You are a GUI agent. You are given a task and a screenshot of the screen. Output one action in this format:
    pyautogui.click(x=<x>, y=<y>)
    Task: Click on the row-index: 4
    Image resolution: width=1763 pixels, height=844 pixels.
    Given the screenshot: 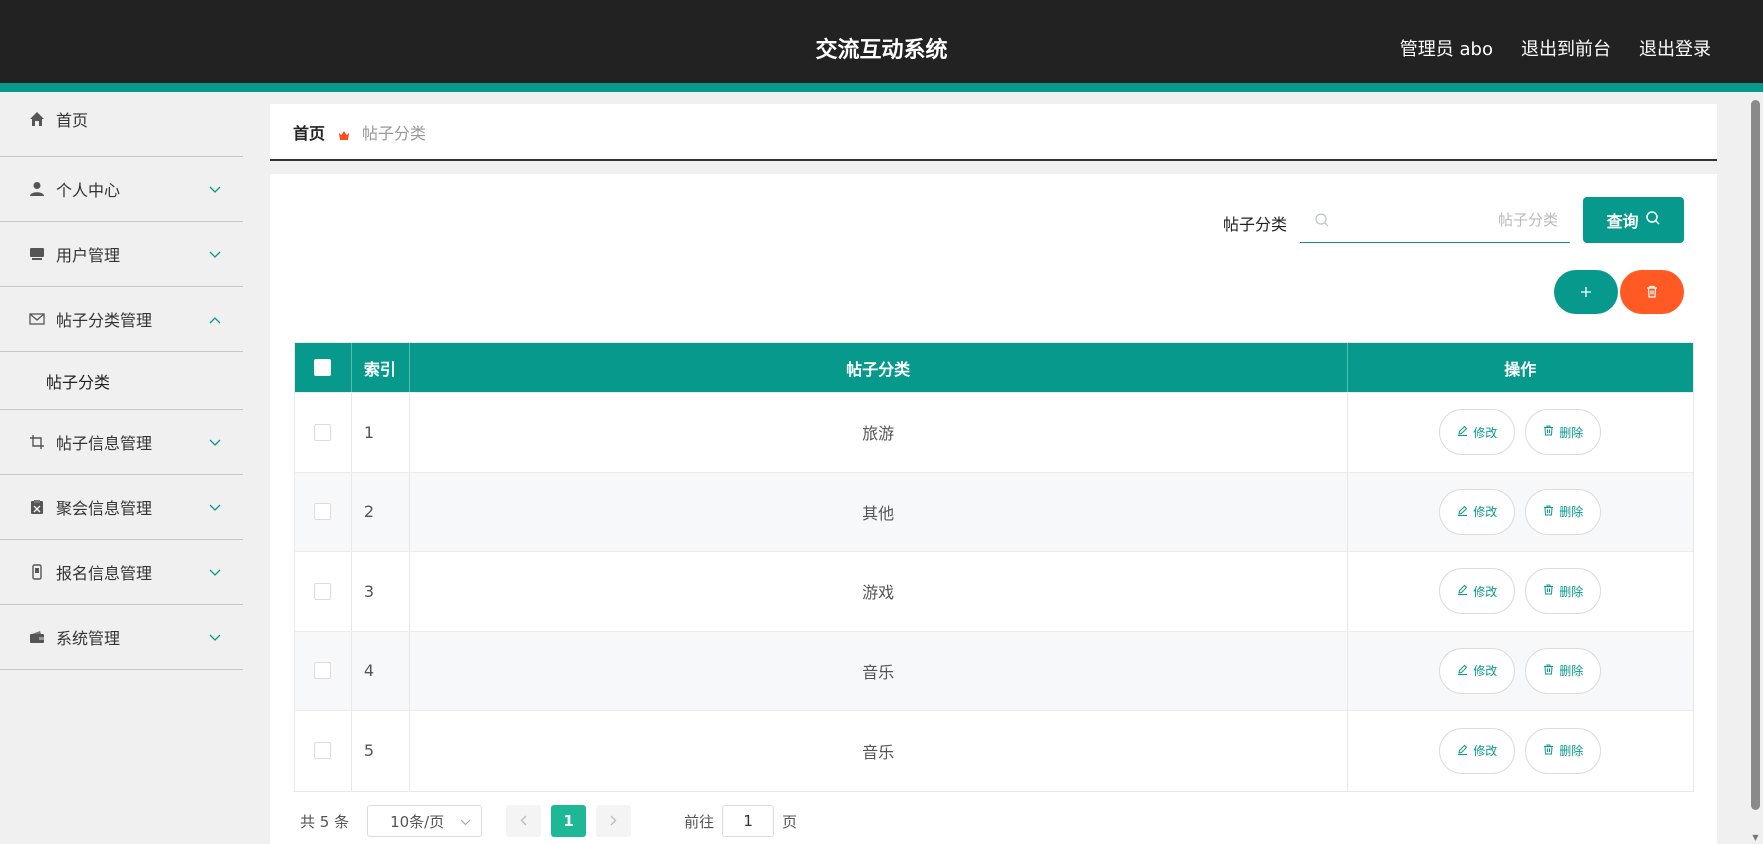 What is the action you would take?
    pyautogui.click(x=381, y=670)
    